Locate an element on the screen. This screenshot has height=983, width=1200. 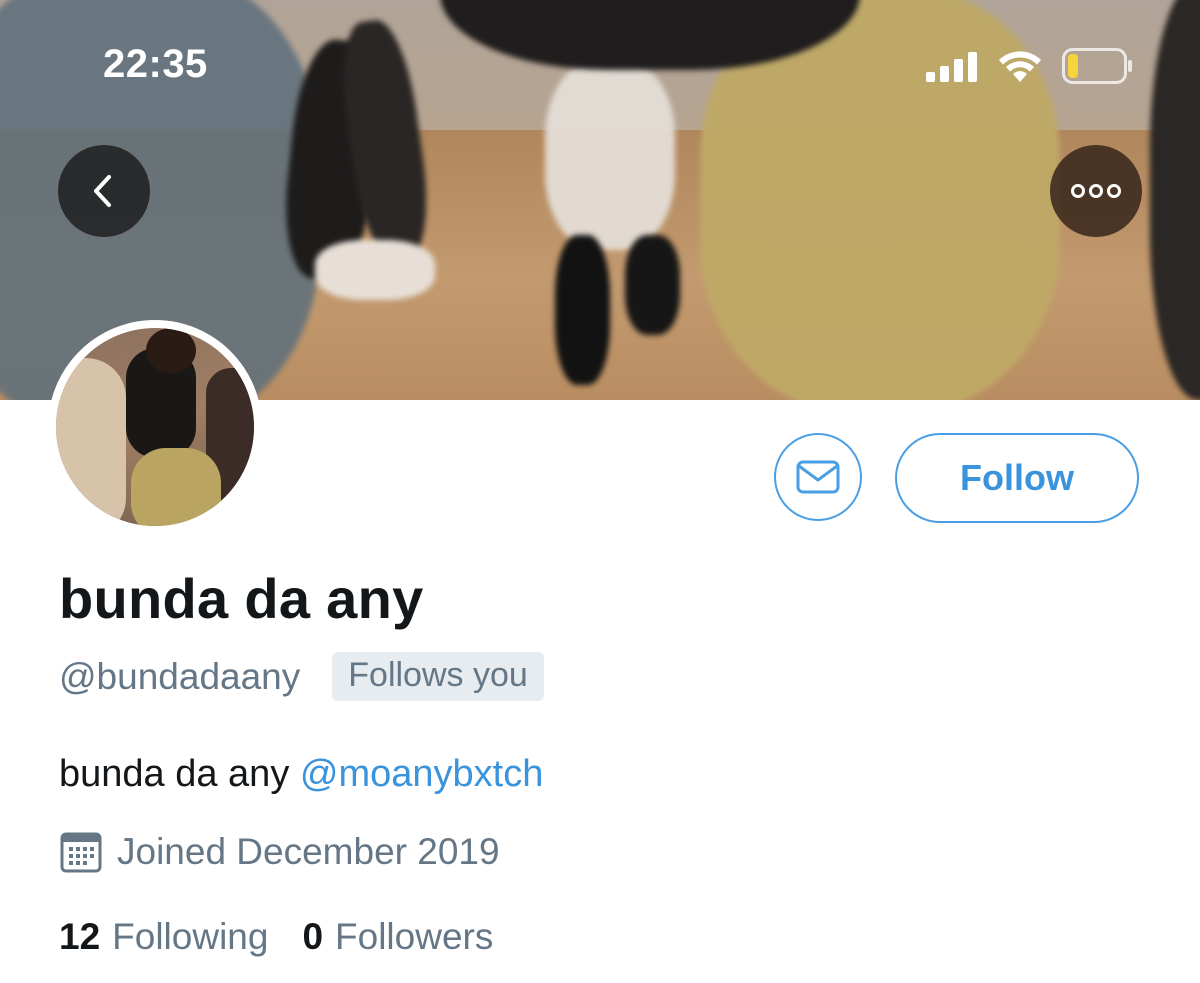
back-button is located at coordinates (104, 191).